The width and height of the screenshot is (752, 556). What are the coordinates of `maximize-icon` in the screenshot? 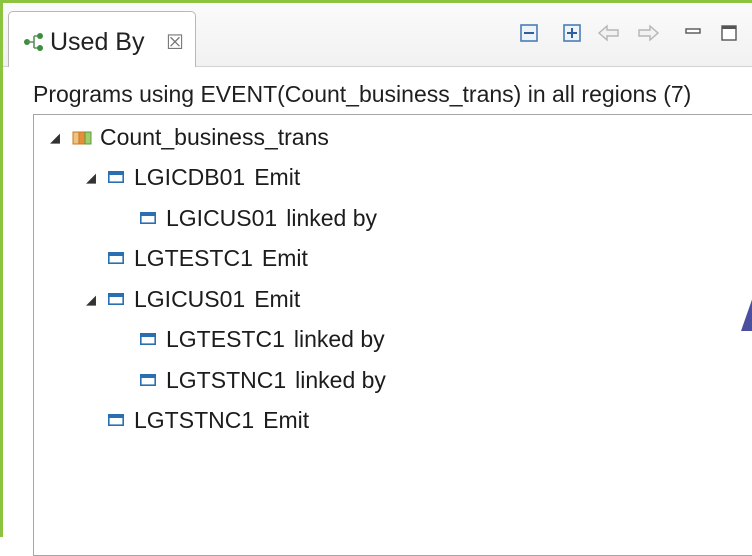 It's located at (729, 33).